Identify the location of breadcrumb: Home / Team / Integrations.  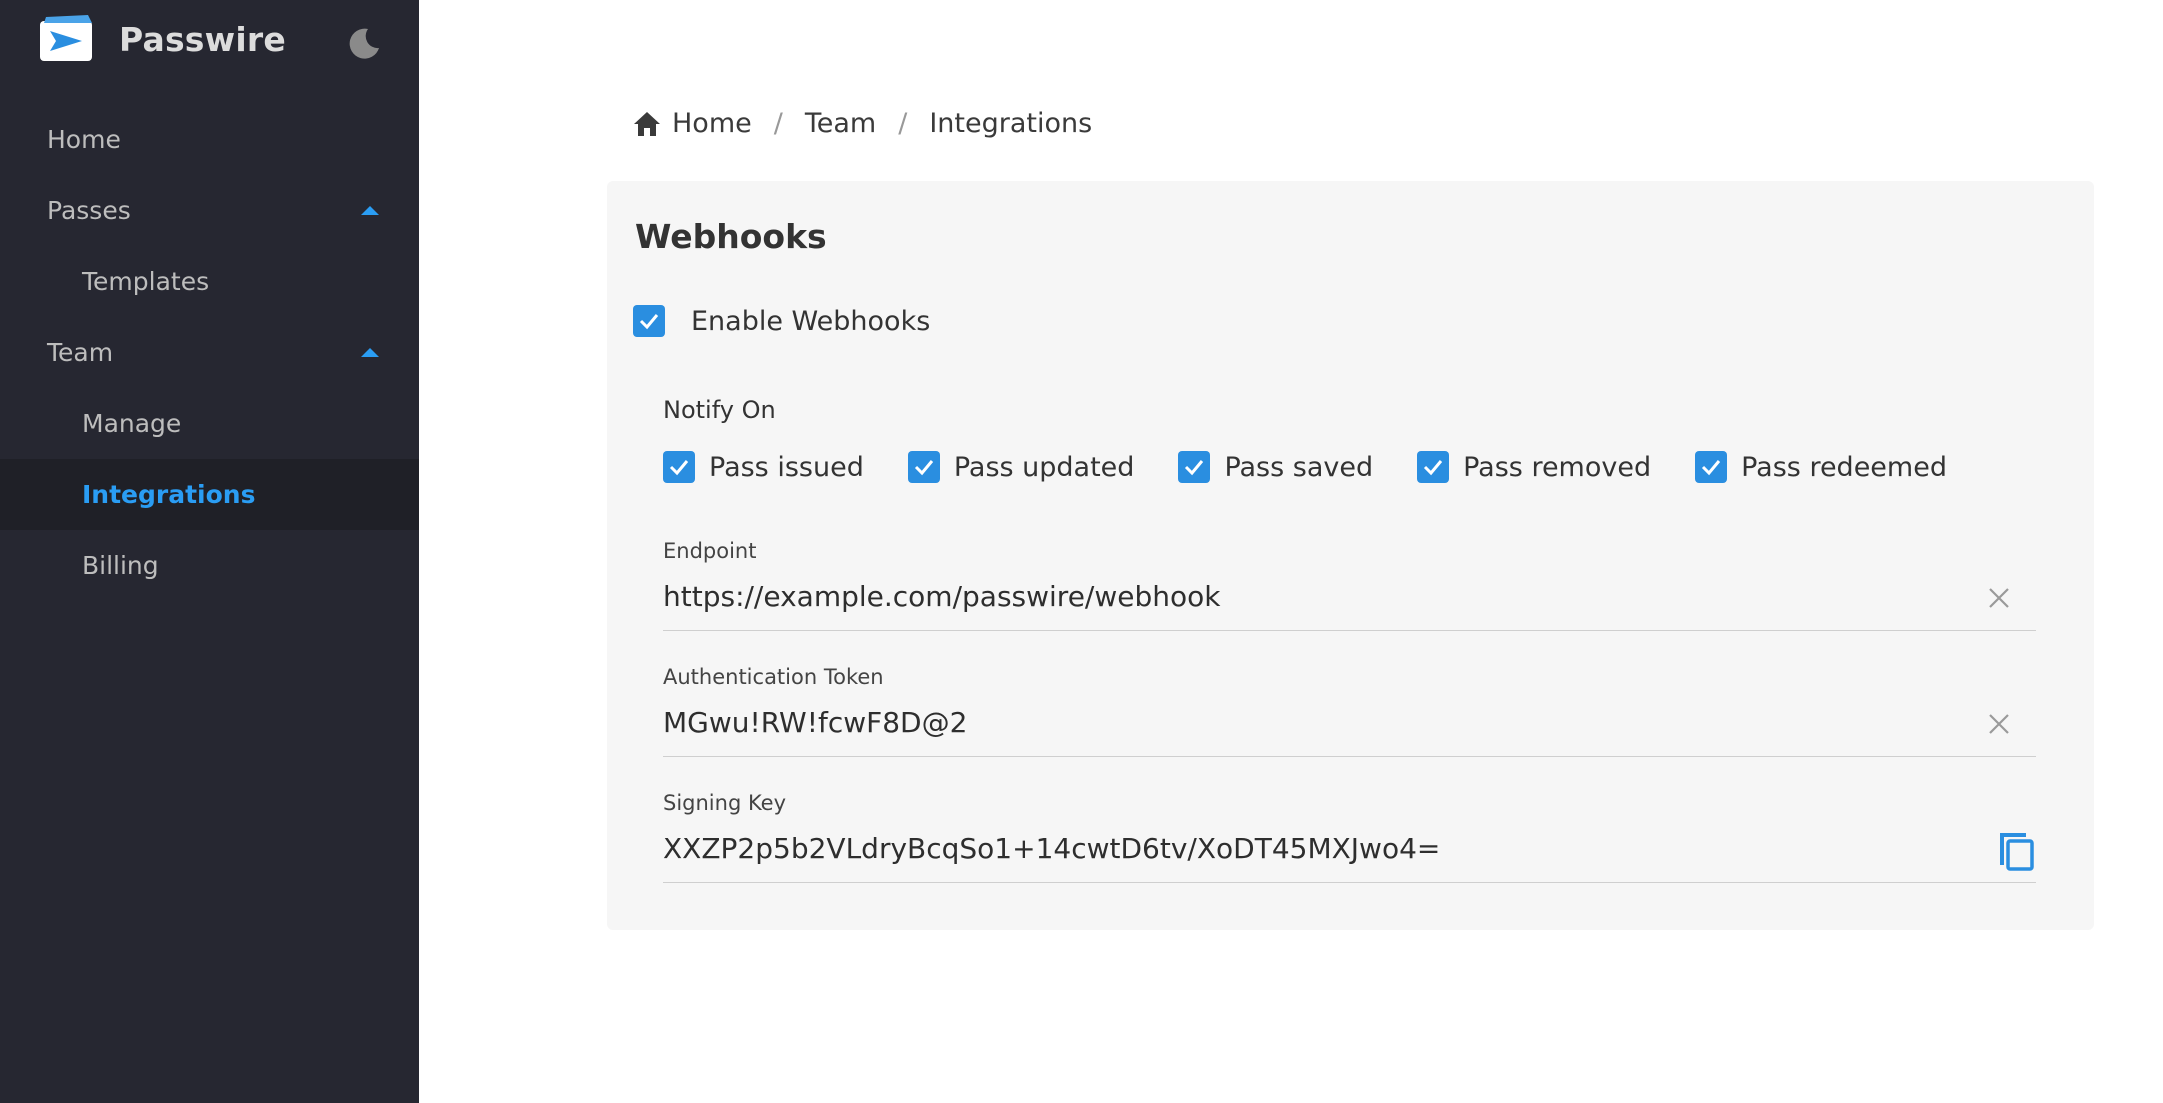
(862, 123).